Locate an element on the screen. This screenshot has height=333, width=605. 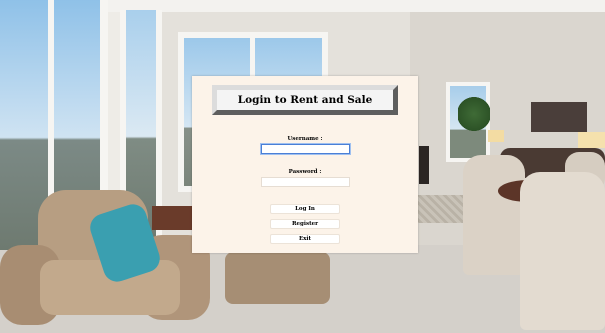
username-input is located at coordinates (305, 149).